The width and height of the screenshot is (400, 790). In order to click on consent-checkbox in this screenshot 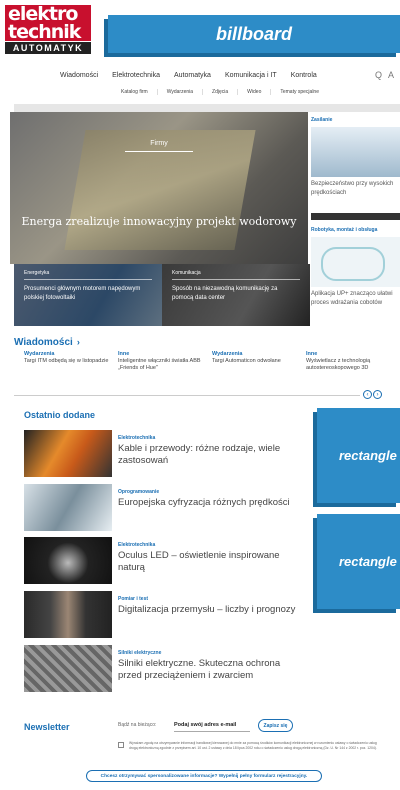, I will do `click(121, 745)`.